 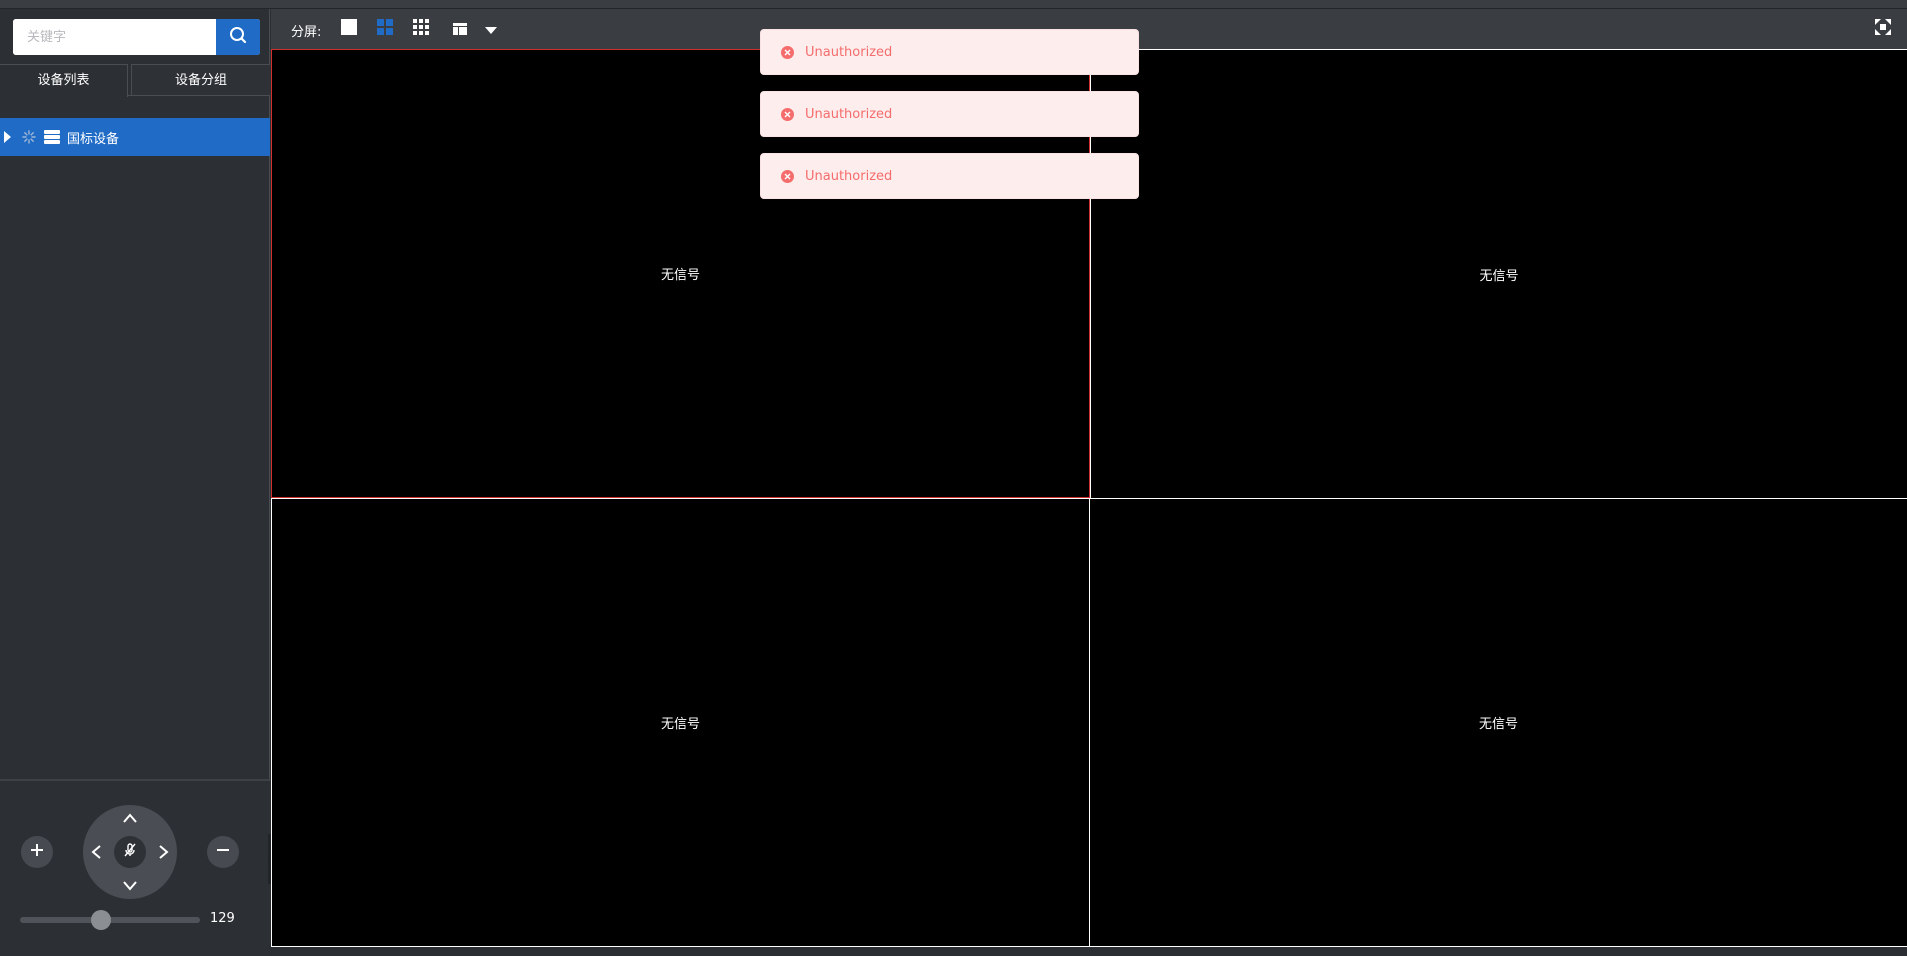 I want to click on custom-layout-icon, so click(x=460, y=29).